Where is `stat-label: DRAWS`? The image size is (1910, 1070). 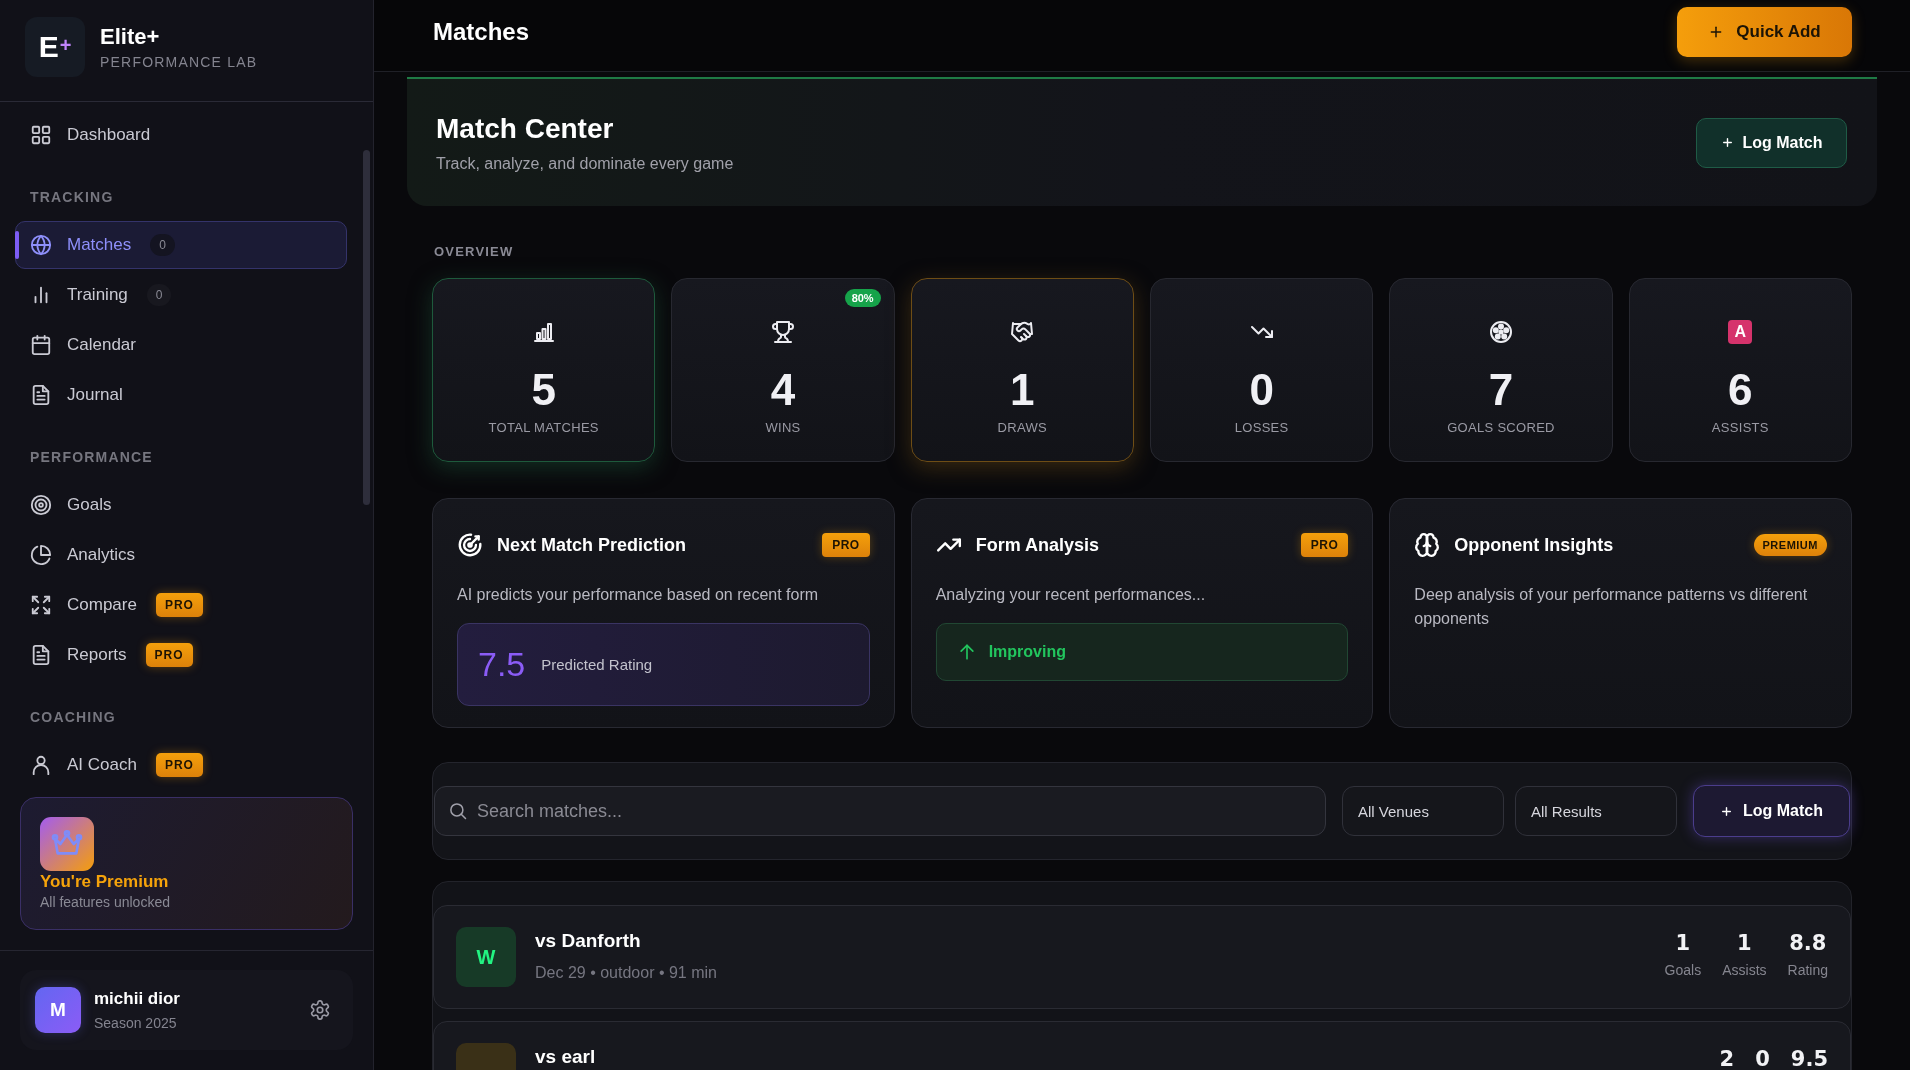 stat-label: DRAWS is located at coordinates (1022, 428).